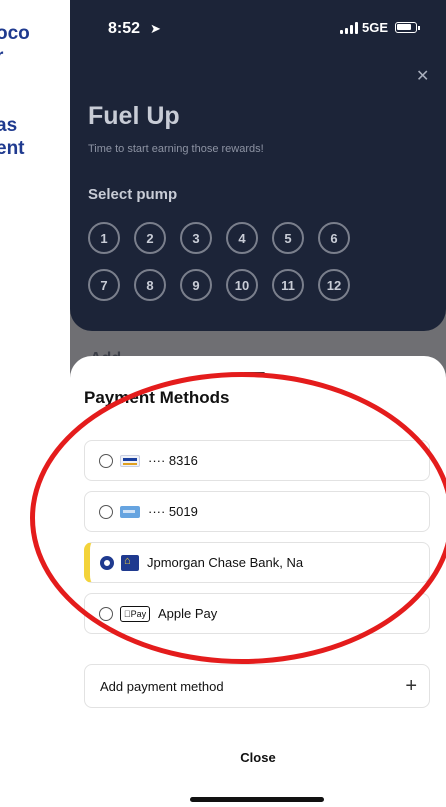 The width and height of the screenshot is (446, 807). Describe the element at coordinates (242, 285) in the screenshot. I see `pump-button: 10` at that location.